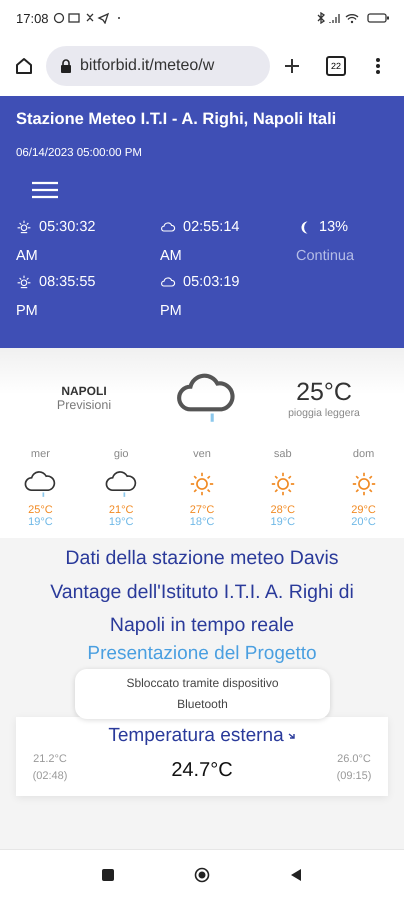 The image size is (404, 900). Describe the element at coordinates (50, 776) in the screenshot. I see `min-time: (02:48)` at that location.